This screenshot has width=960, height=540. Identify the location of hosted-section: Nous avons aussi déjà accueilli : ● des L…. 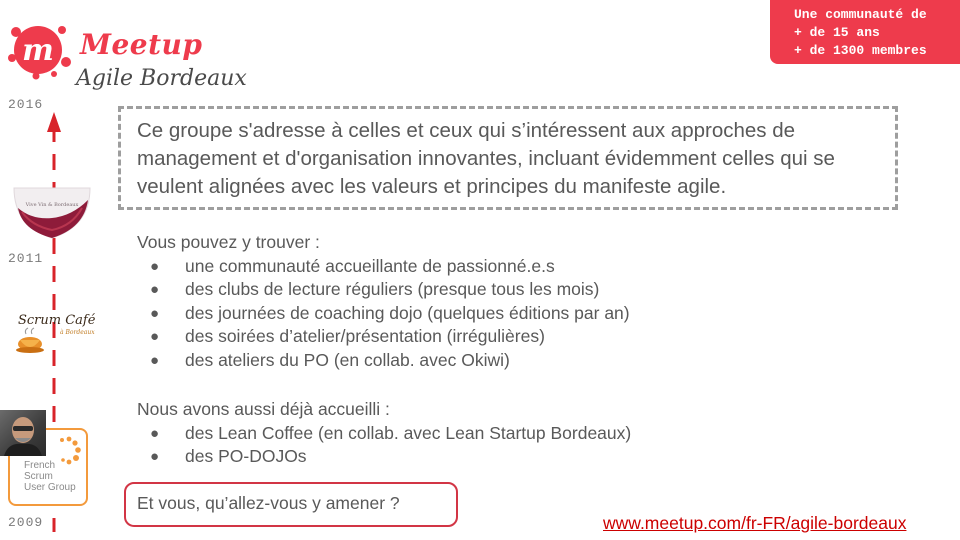
(457, 433).